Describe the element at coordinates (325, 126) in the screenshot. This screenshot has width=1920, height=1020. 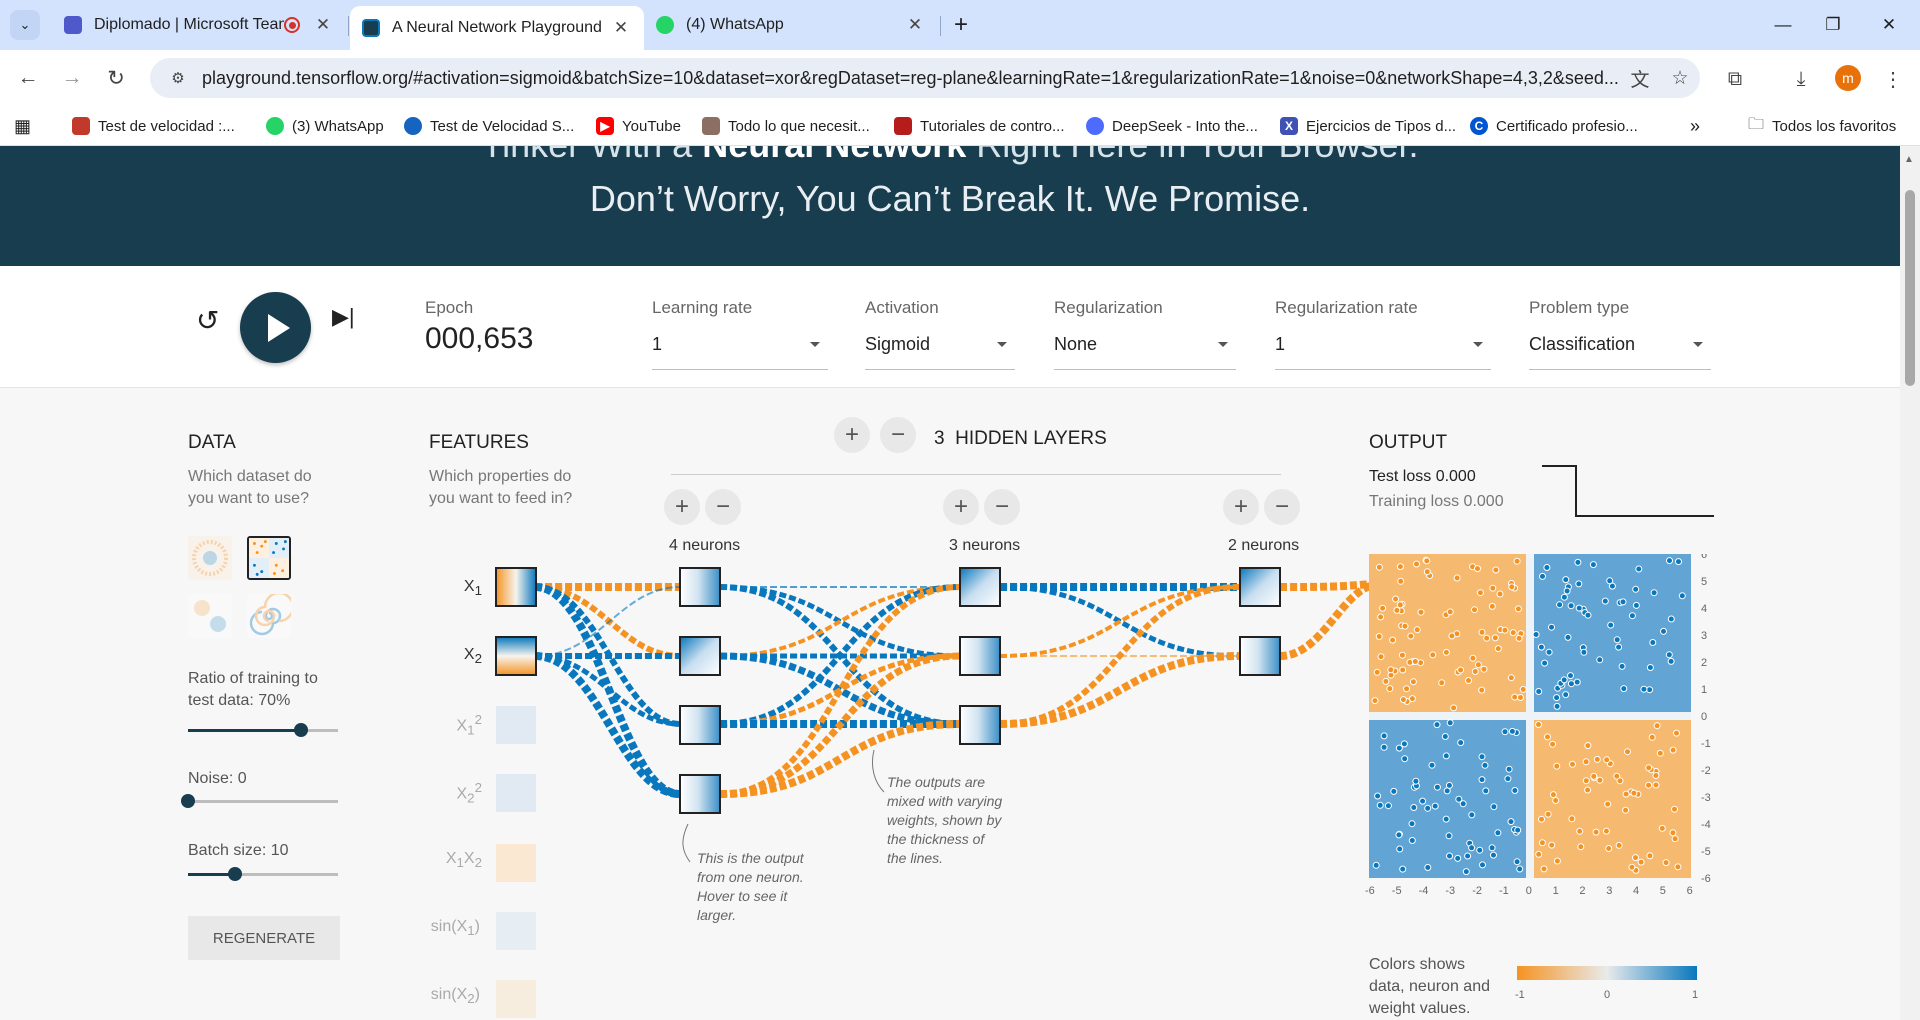
I see `bookmark-item: (3) WhatsApp` at that location.